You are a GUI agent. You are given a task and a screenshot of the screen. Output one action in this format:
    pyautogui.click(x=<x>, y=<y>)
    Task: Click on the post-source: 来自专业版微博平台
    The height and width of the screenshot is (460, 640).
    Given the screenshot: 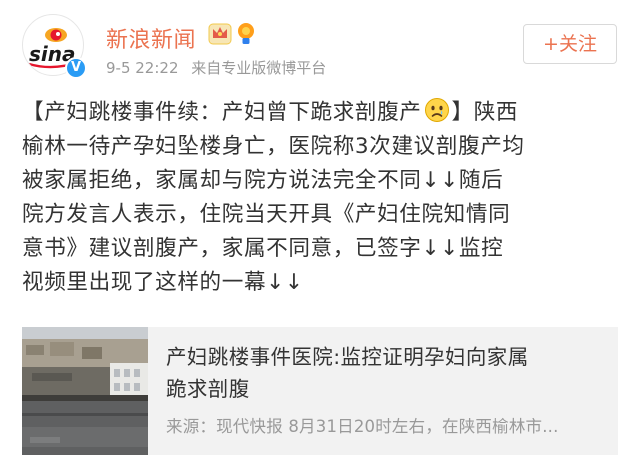 What is the action you would take?
    pyautogui.click(x=258, y=68)
    